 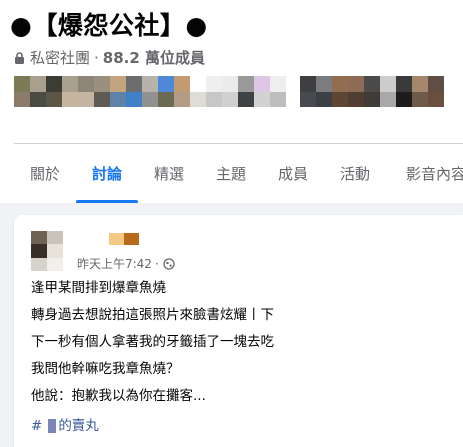 I want to click on tab-0: 關於, so click(x=45, y=173).